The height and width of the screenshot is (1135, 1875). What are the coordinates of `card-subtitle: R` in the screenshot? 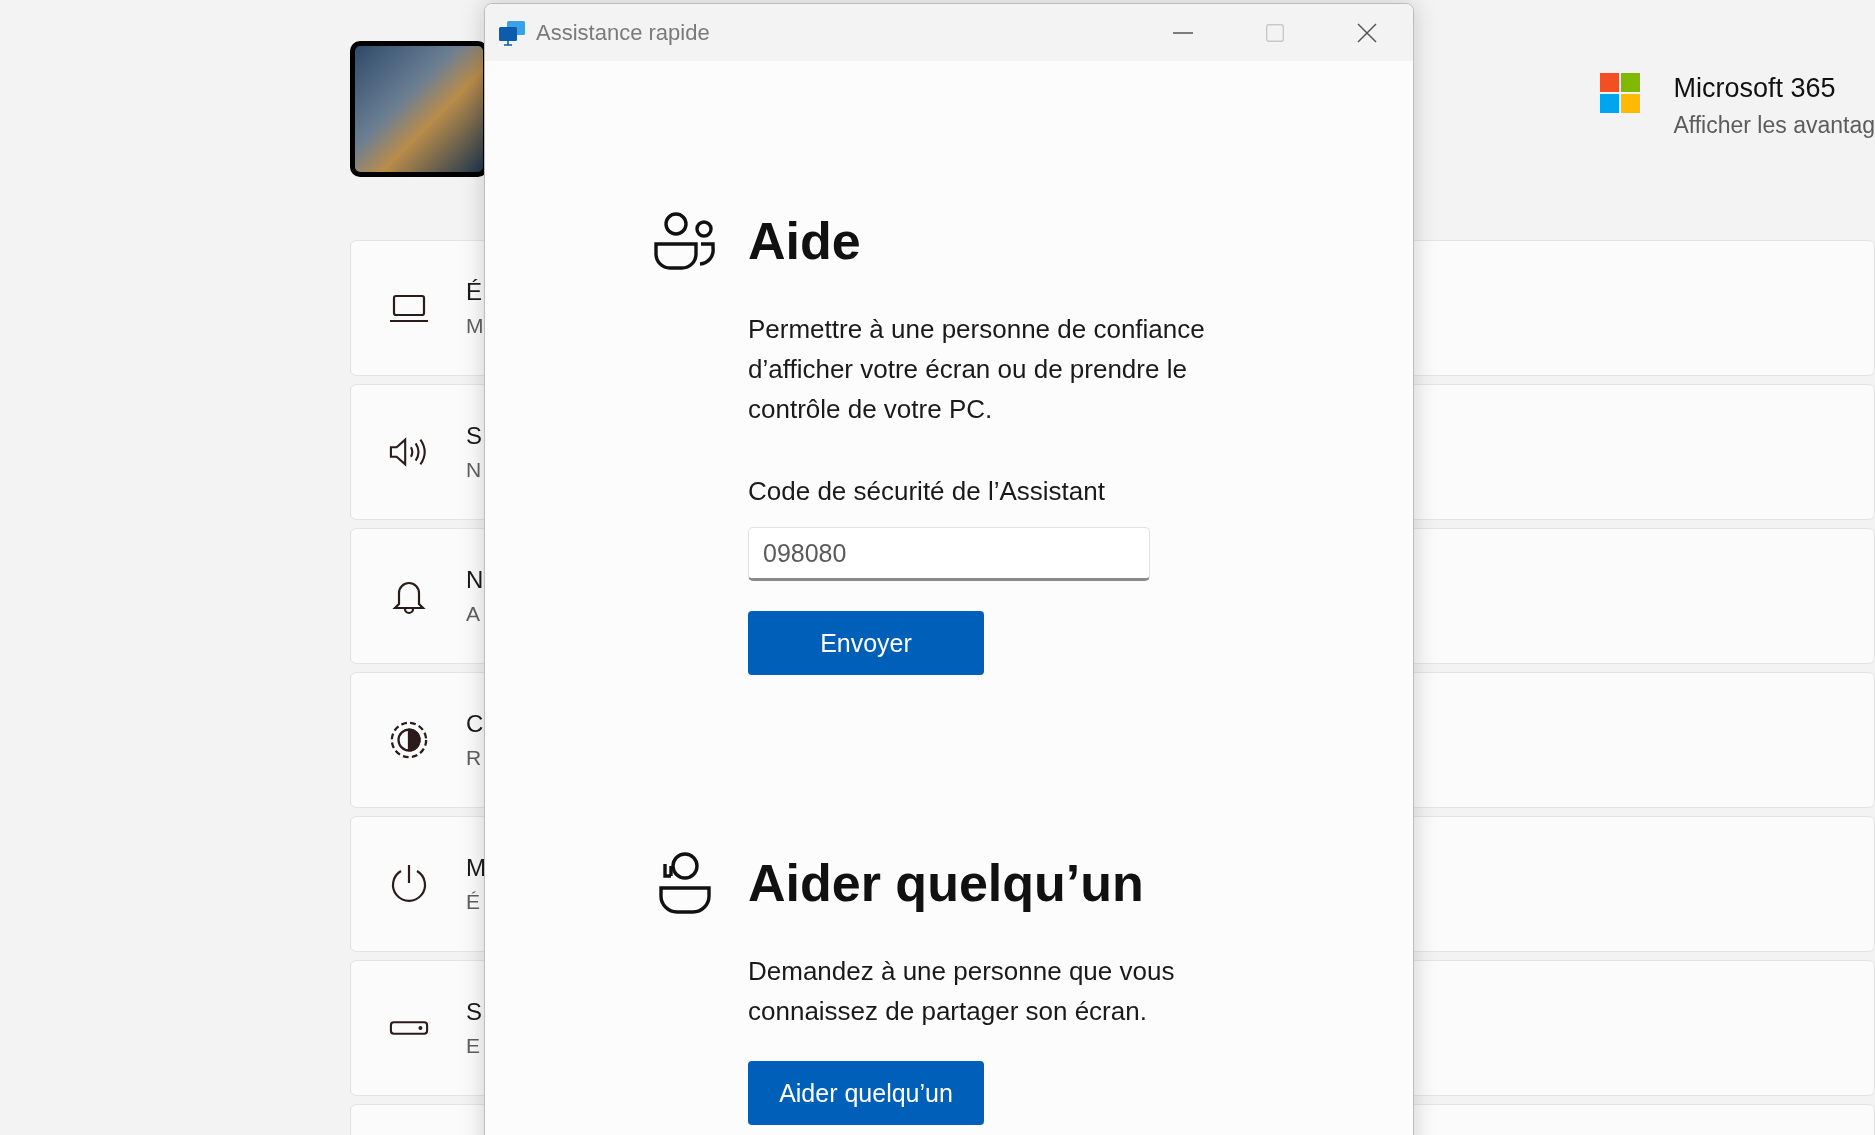 It's located at (474, 758).